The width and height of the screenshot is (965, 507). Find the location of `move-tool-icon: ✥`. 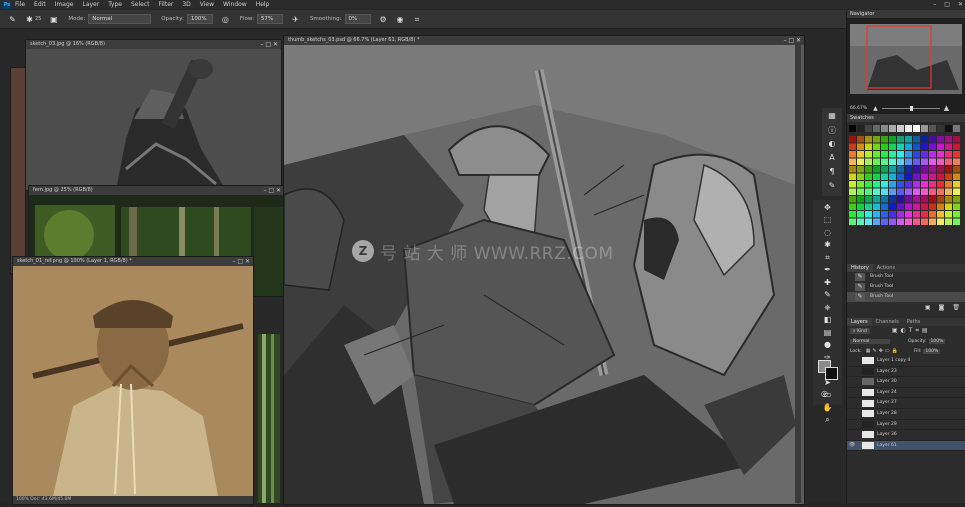

move-tool-icon: ✥ is located at coordinates (827, 207).